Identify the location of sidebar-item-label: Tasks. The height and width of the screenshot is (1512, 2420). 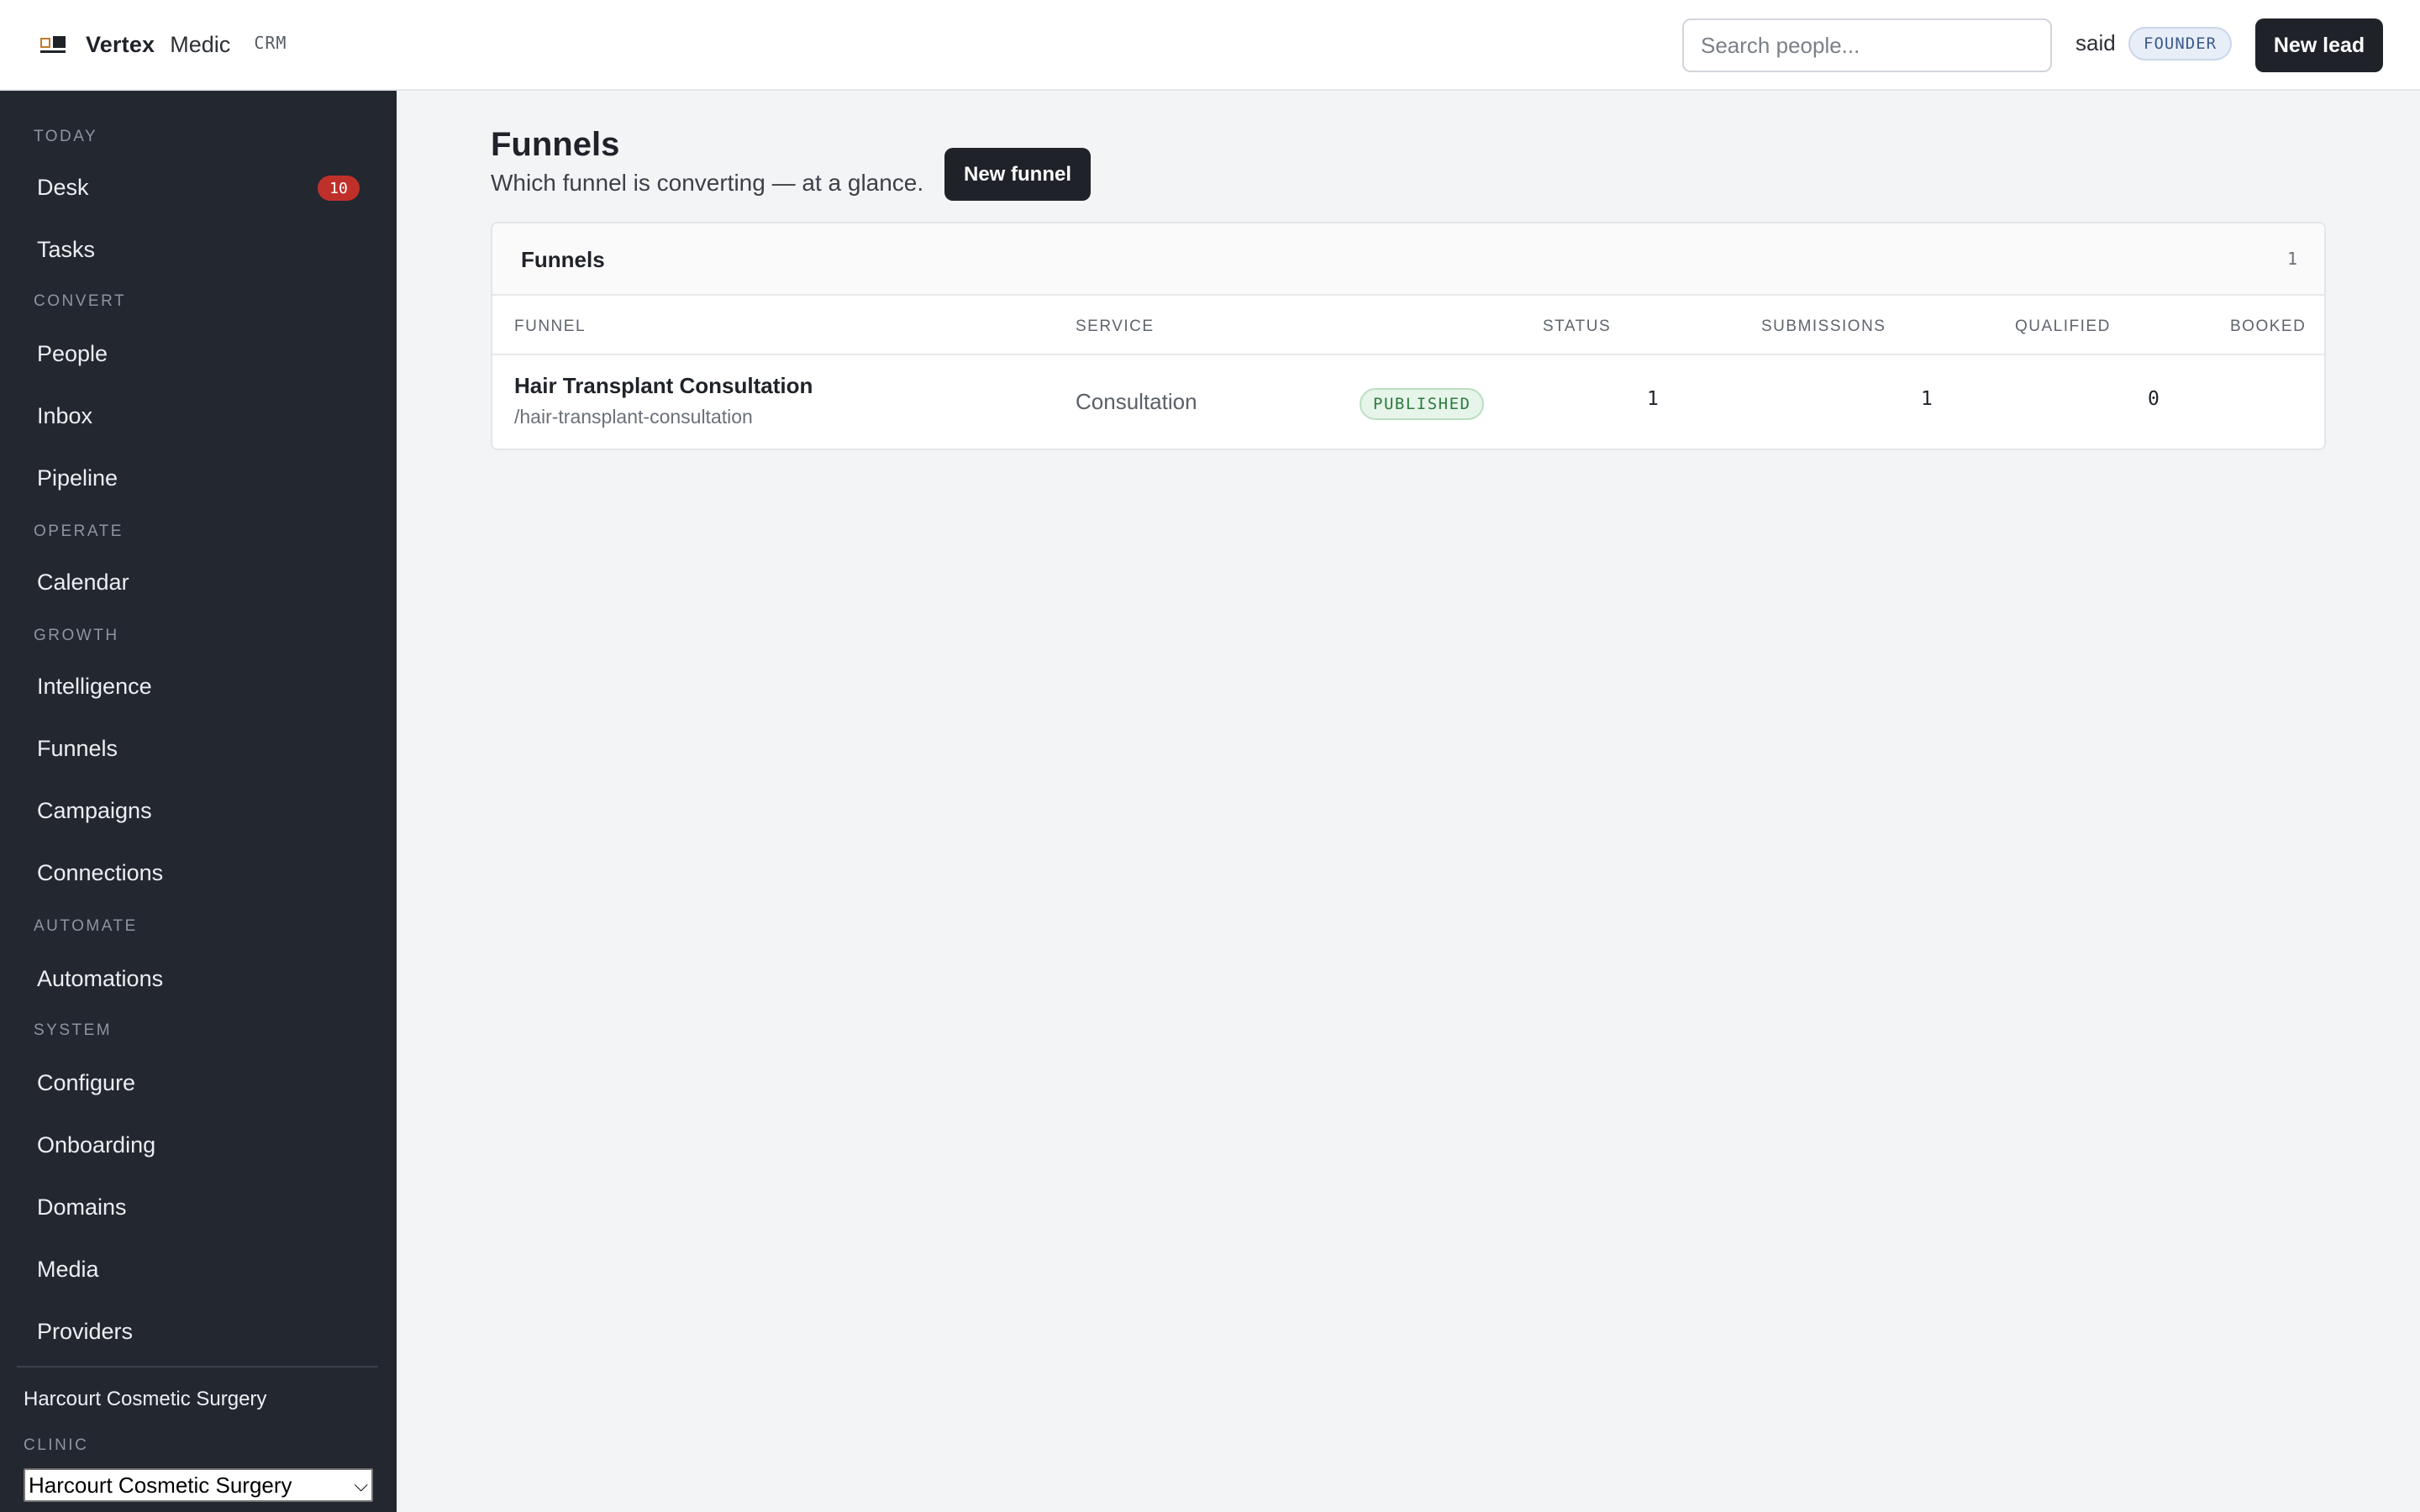
(66, 249).